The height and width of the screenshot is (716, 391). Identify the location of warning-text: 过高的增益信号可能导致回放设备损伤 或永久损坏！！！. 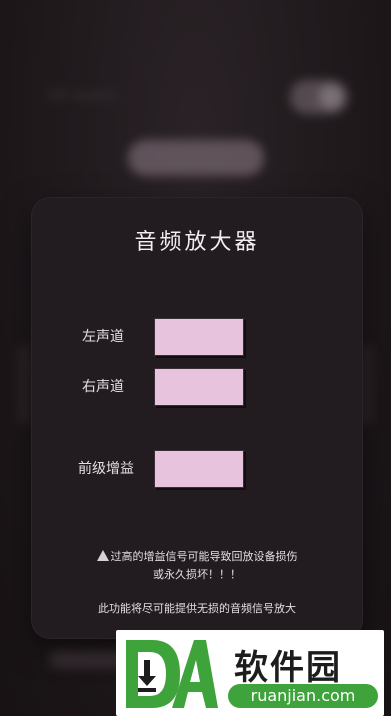
(197, 566).